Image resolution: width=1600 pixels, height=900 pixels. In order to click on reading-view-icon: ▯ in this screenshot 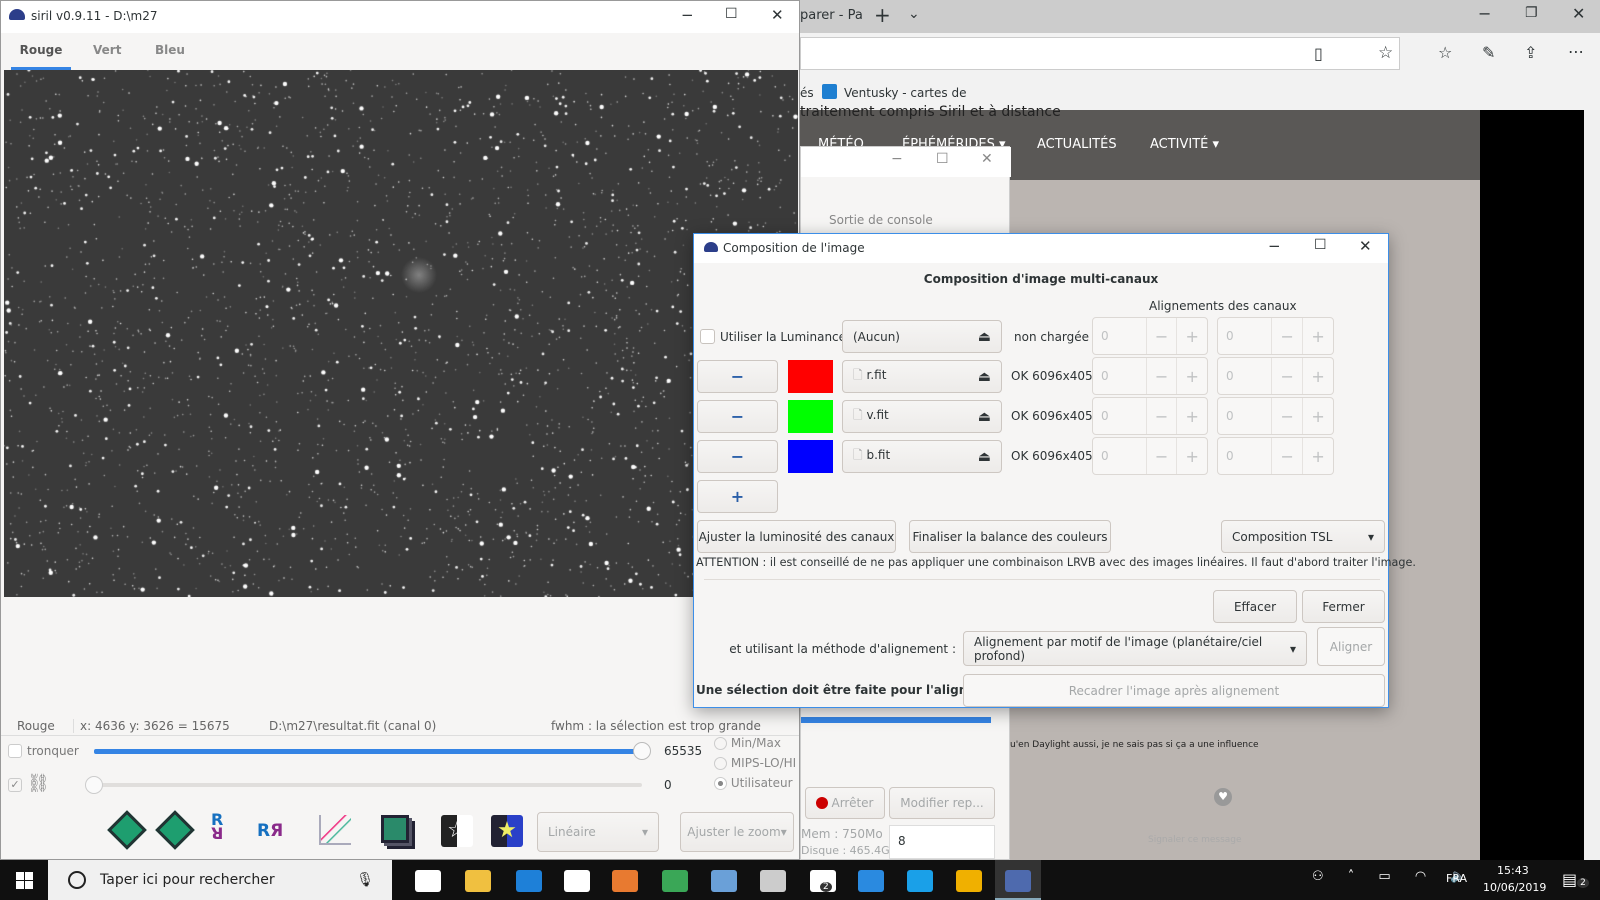, I will do `click(1318, 53)`.